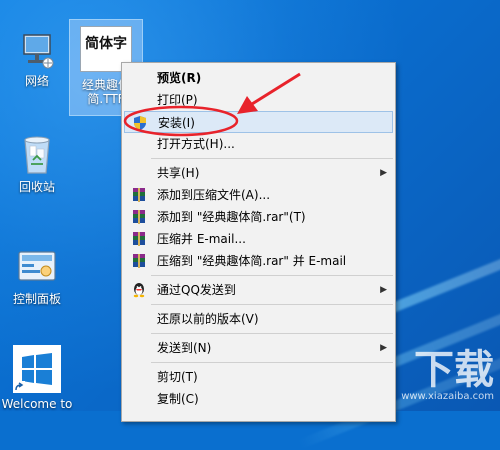 The image size is (500, 450). Describe the element at coordinates (258, 290) in the screenshot. I see `menu-item-send-via-qq: 通过QQ发送到 ▶` at that location.